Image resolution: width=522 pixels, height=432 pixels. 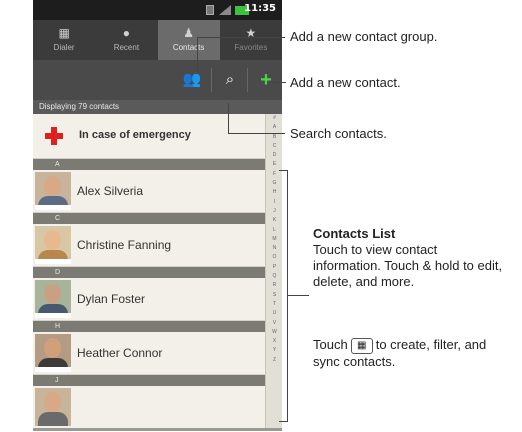 What do you see at coordinates (111, 299) in the screenshot?
I see `contact-name: Dylan Foster` at bounding box center [111, 299].